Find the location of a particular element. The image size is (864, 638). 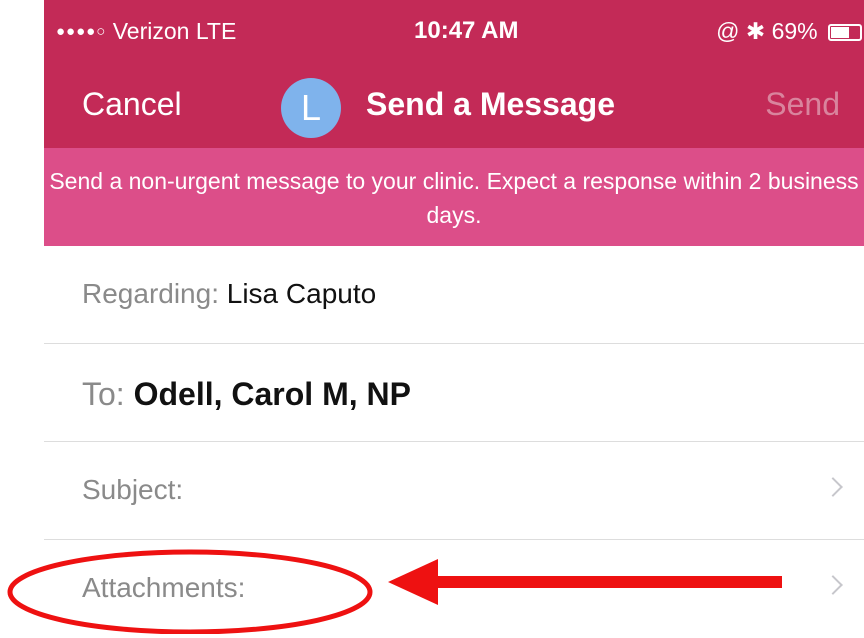

carrier-name: Verizon is located at coordinates (151, 31).